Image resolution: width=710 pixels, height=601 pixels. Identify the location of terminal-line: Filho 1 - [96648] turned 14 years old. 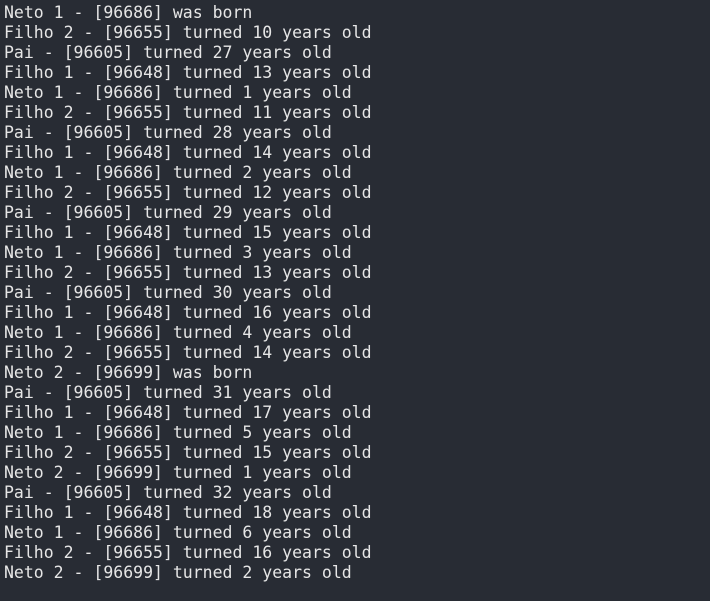
(188, 152).